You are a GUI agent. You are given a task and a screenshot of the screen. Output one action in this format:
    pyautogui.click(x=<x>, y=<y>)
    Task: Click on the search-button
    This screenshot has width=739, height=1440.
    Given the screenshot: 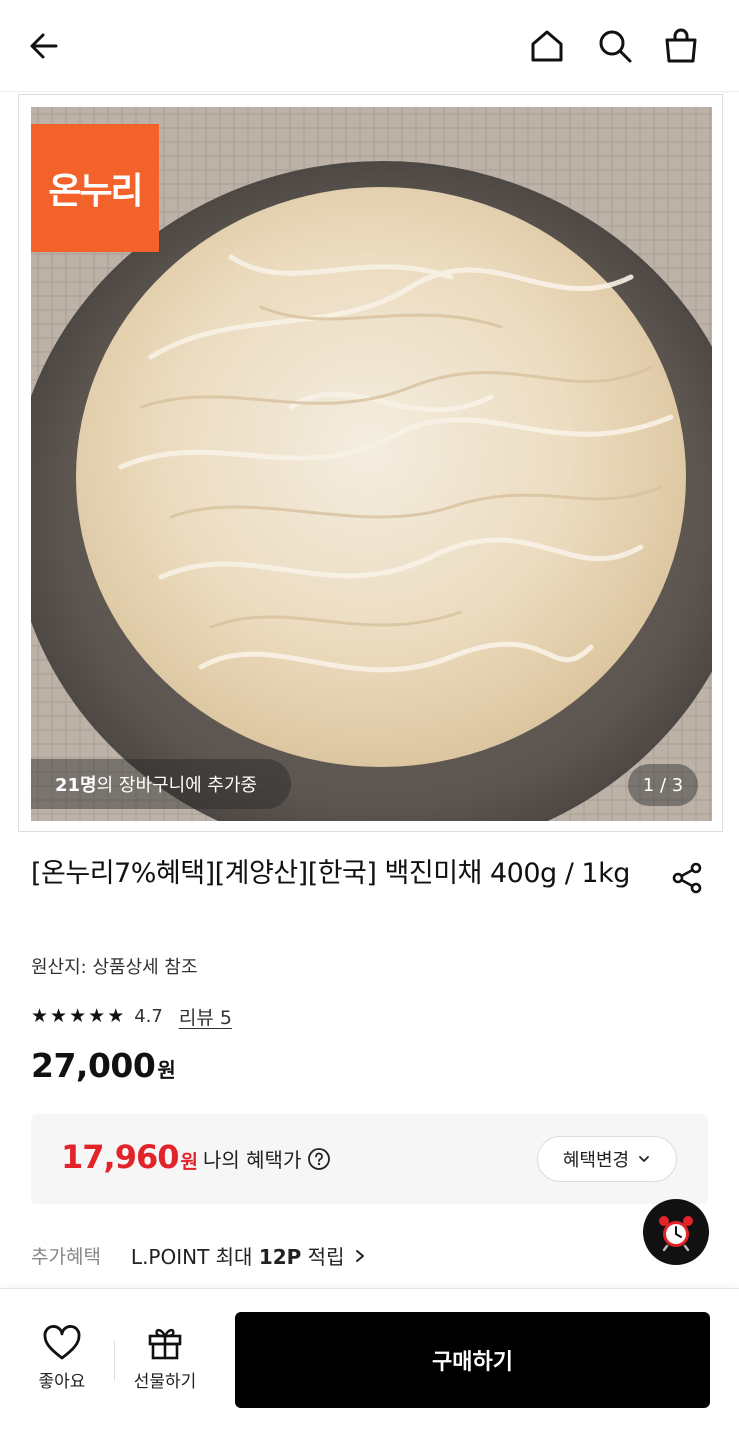 What is the action you would take?
    pyautogui.click(x=615, y=46)
    